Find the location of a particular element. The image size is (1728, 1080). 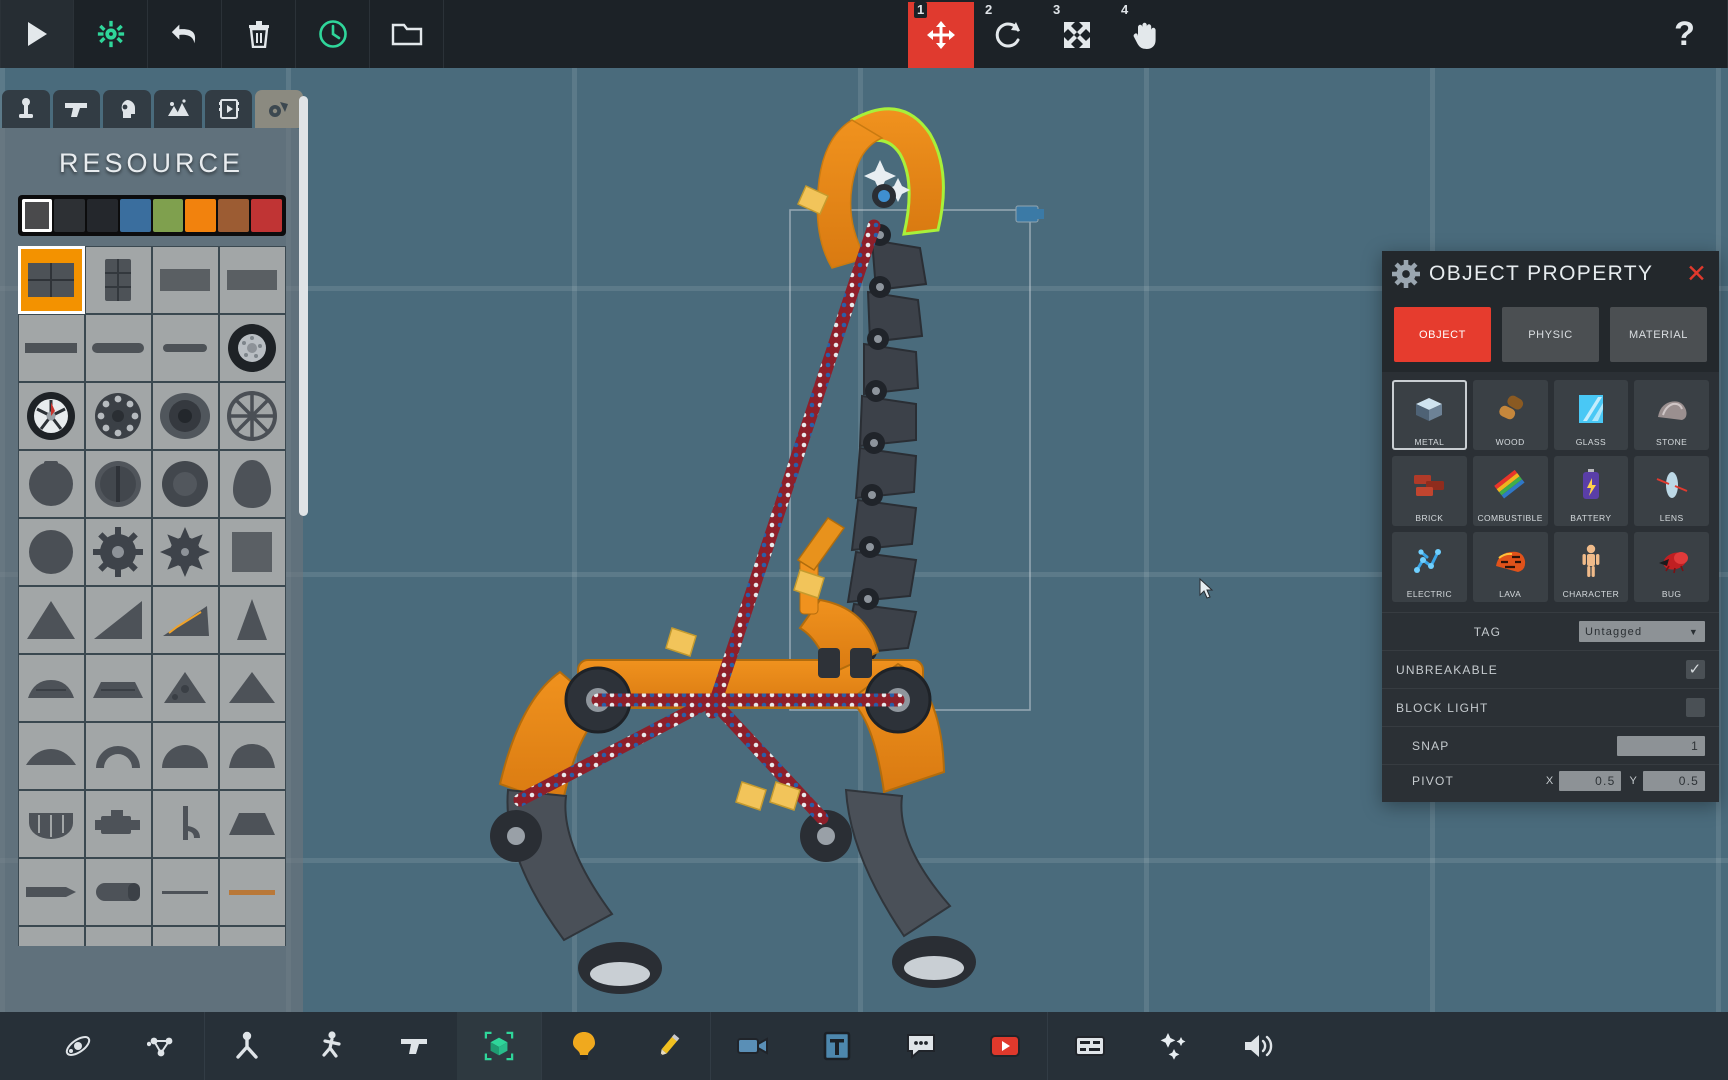

block-light-checkbox is located at coordinates (1695, 707).